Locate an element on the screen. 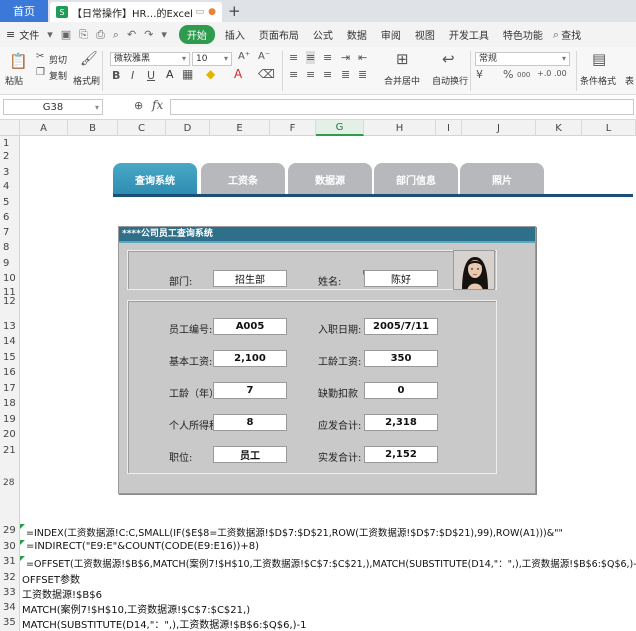  search-icon: ⌕ is located at coordinates (556, 35).